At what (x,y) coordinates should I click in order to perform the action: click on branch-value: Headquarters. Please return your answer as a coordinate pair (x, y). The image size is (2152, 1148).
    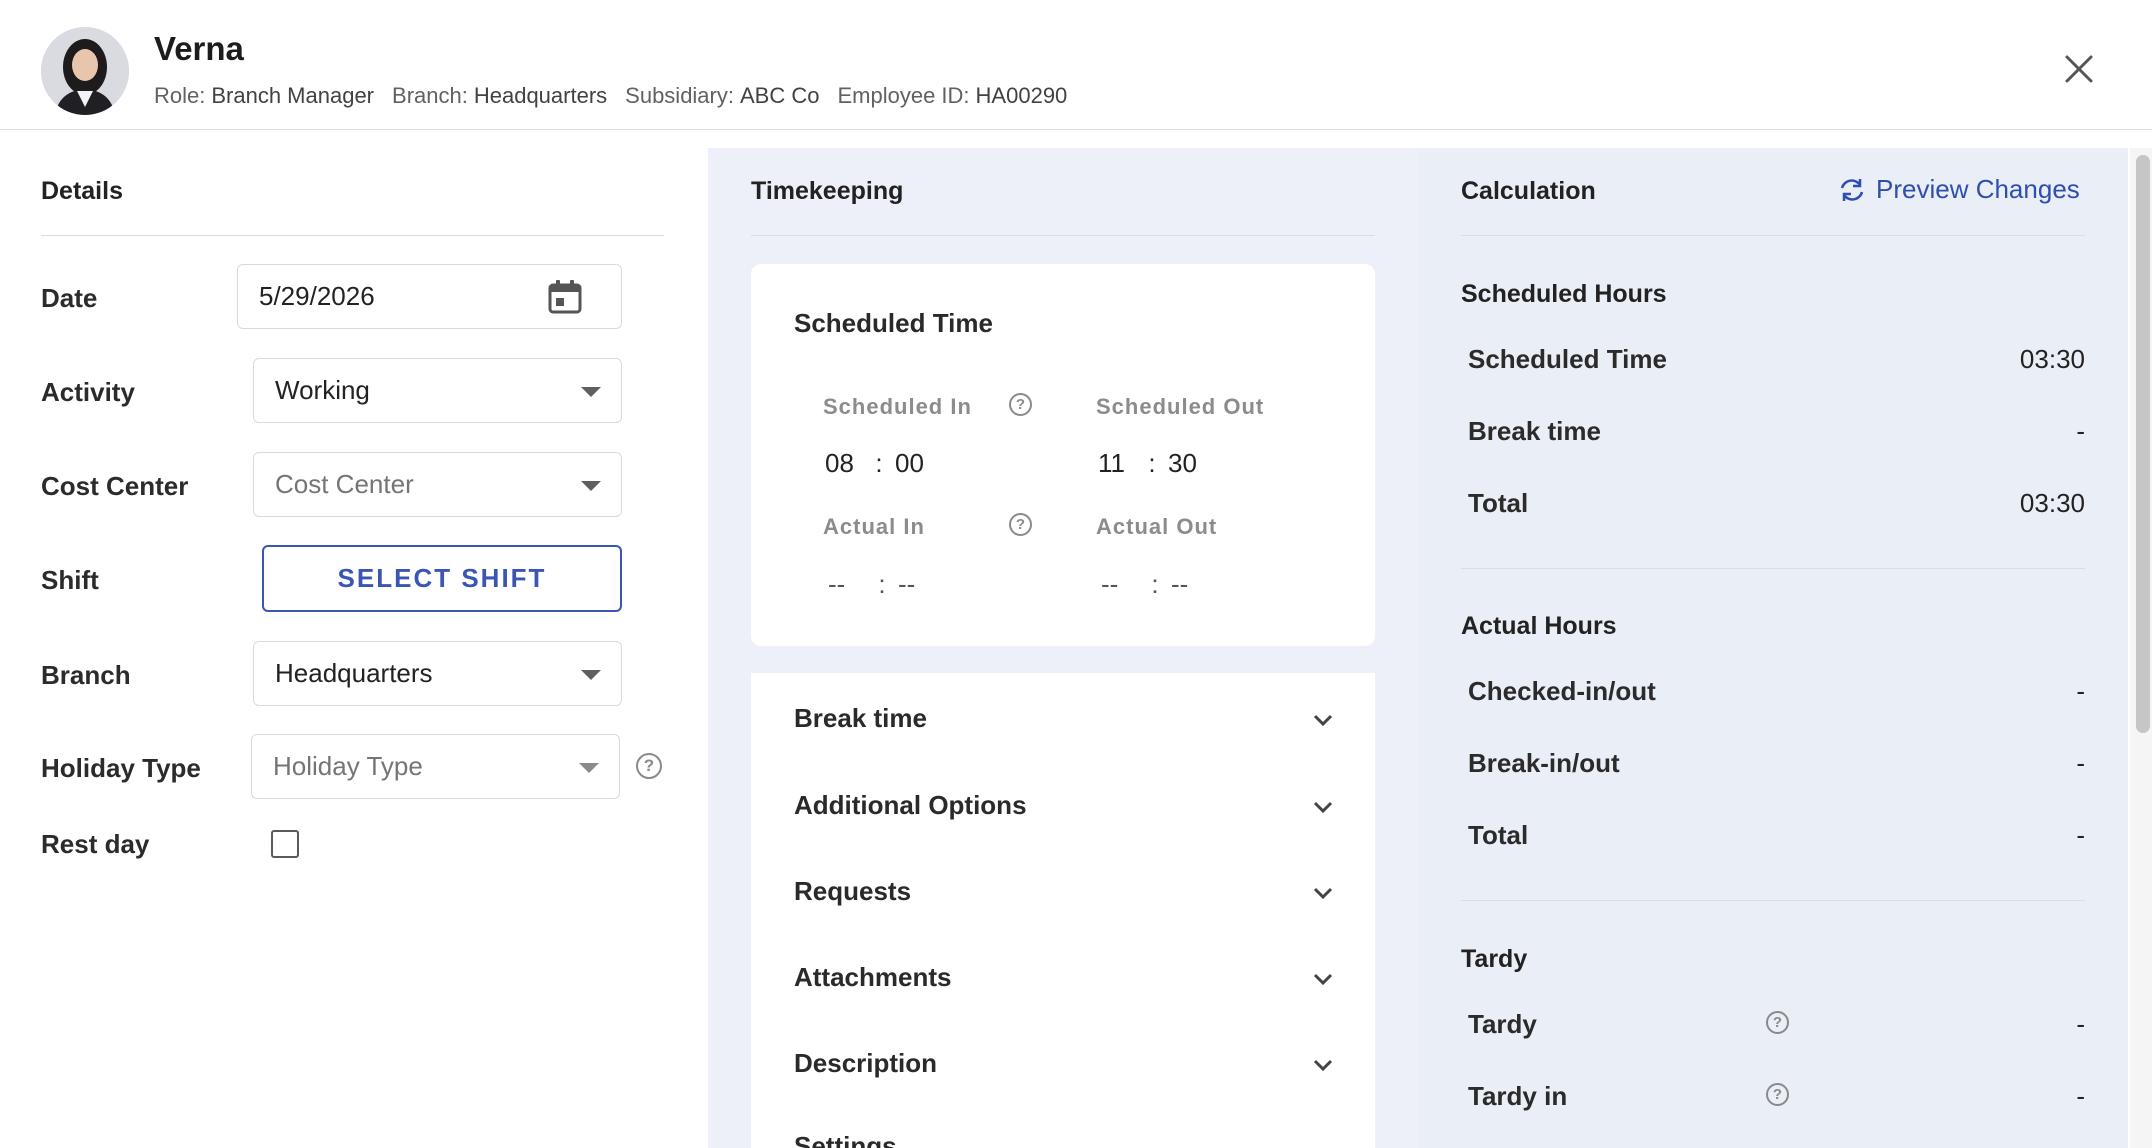
    Looking at the image, I should click on (540, 95).